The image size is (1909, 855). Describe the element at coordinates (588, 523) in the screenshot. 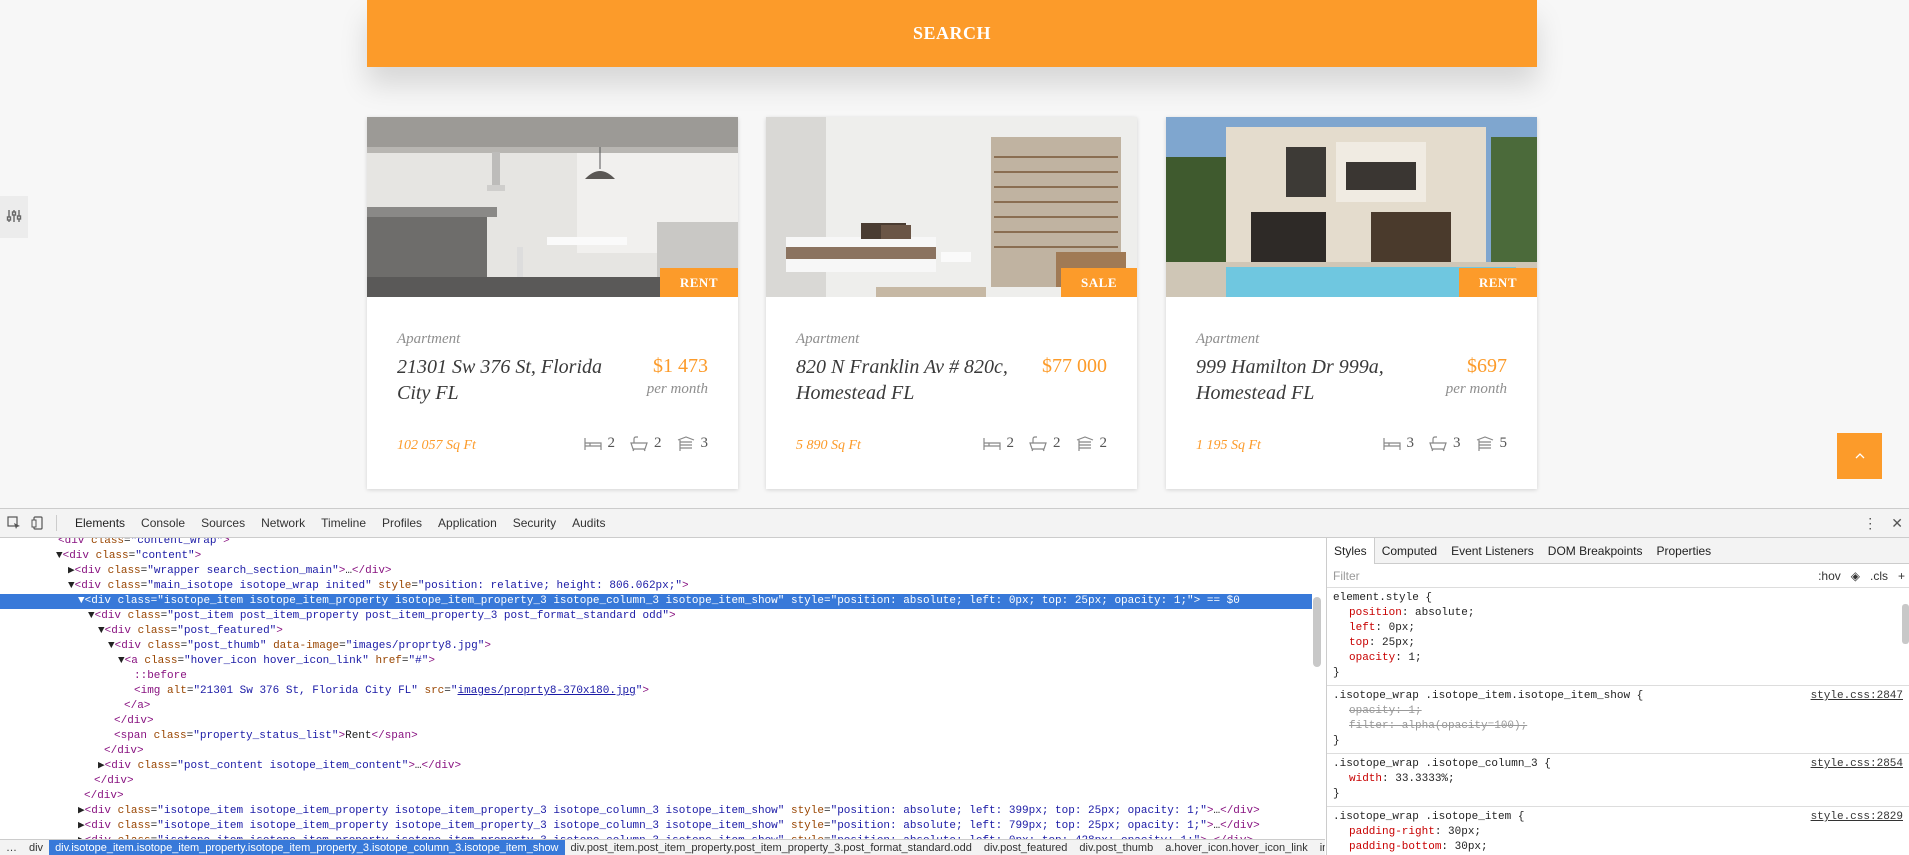

I see `tab-audits: Audits` at that location.